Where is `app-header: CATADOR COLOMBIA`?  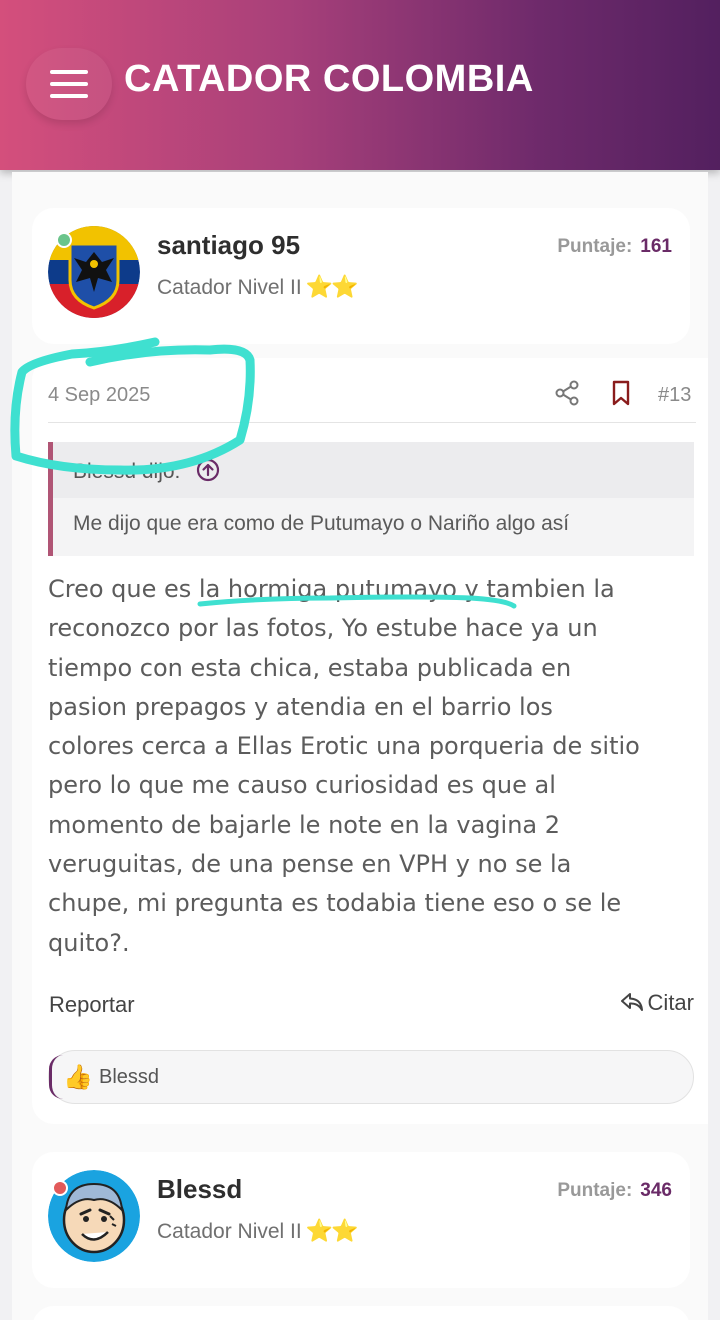 app-header: CATADOR COLOMBIA is located at coordinates (360, 85).